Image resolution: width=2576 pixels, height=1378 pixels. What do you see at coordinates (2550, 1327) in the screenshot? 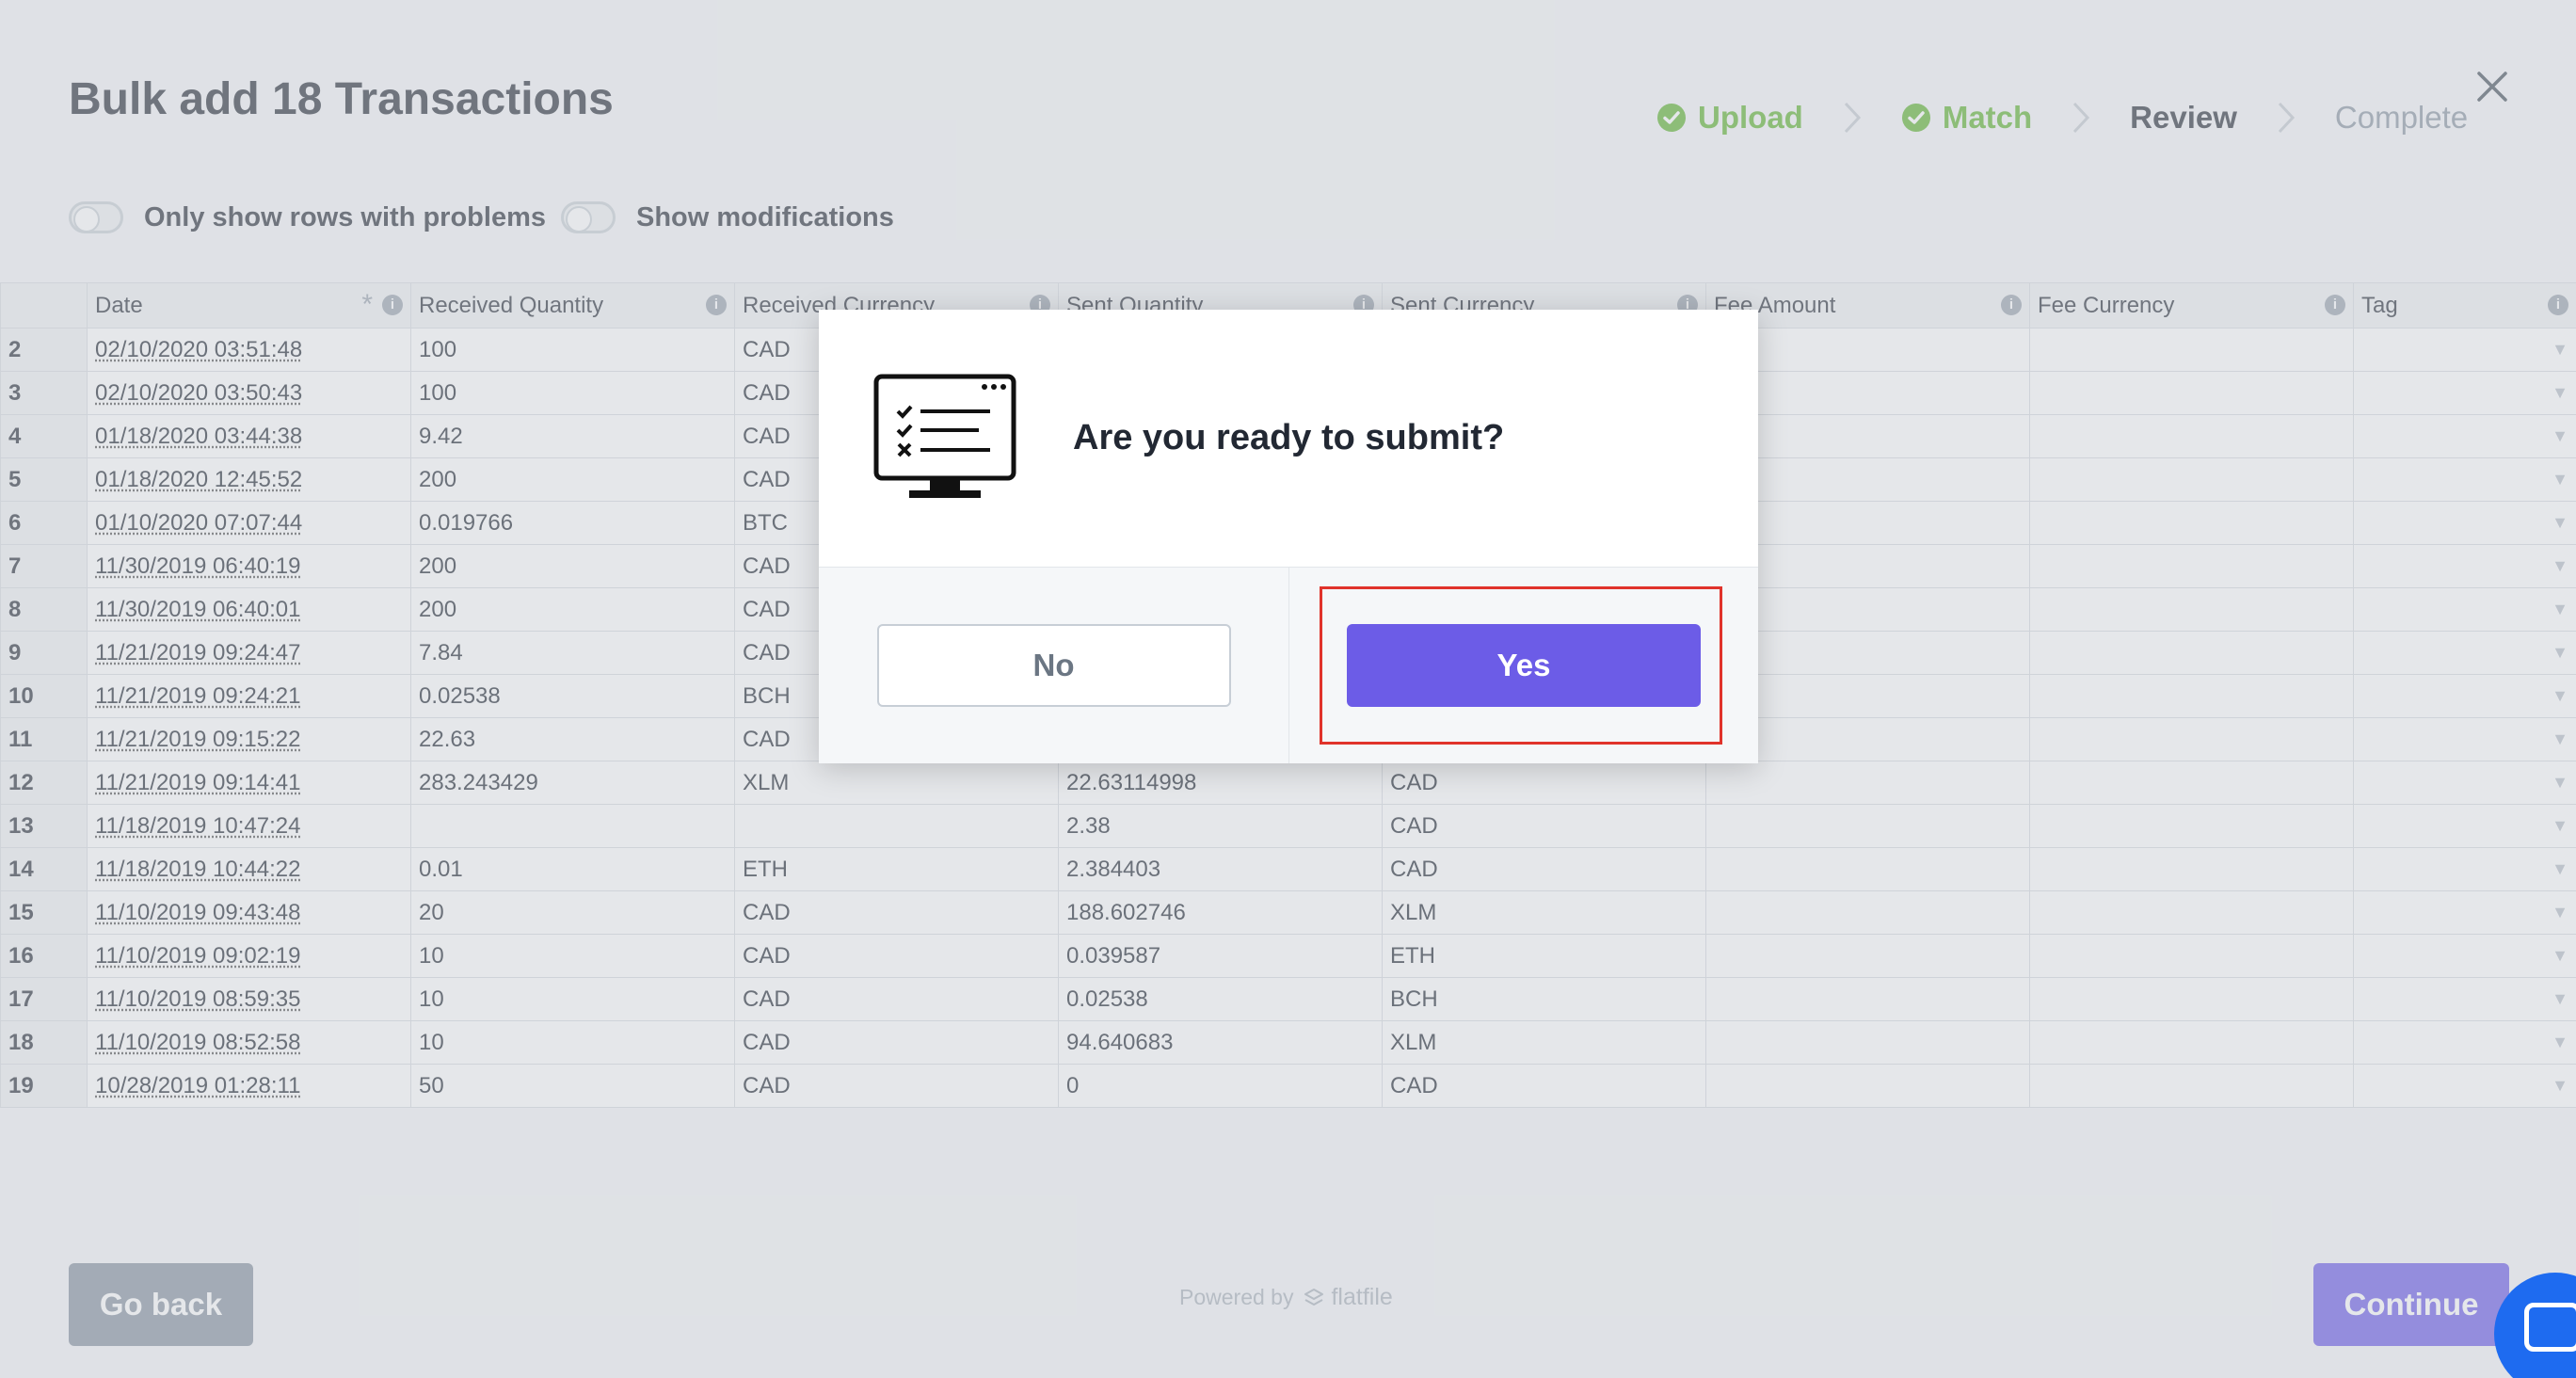
I see `chat-icon` at bounding box center [2550, 1327].